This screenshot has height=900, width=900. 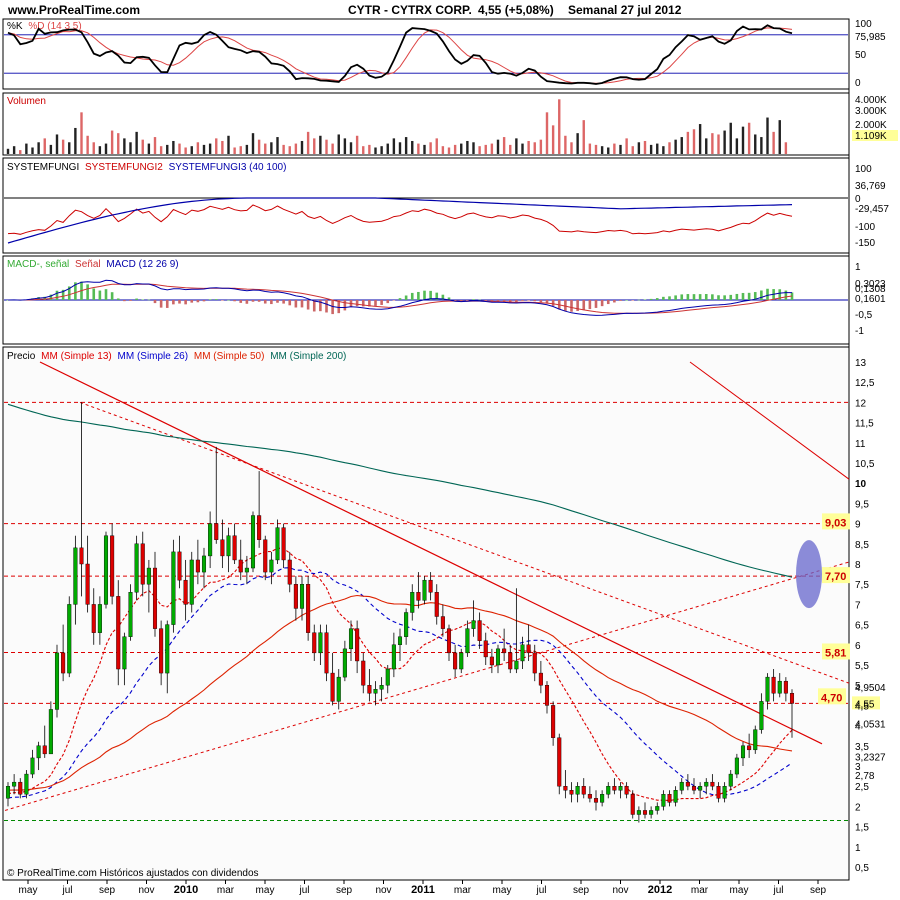 I want to click on x-tick-label: sep, so click(x=581, y=890).